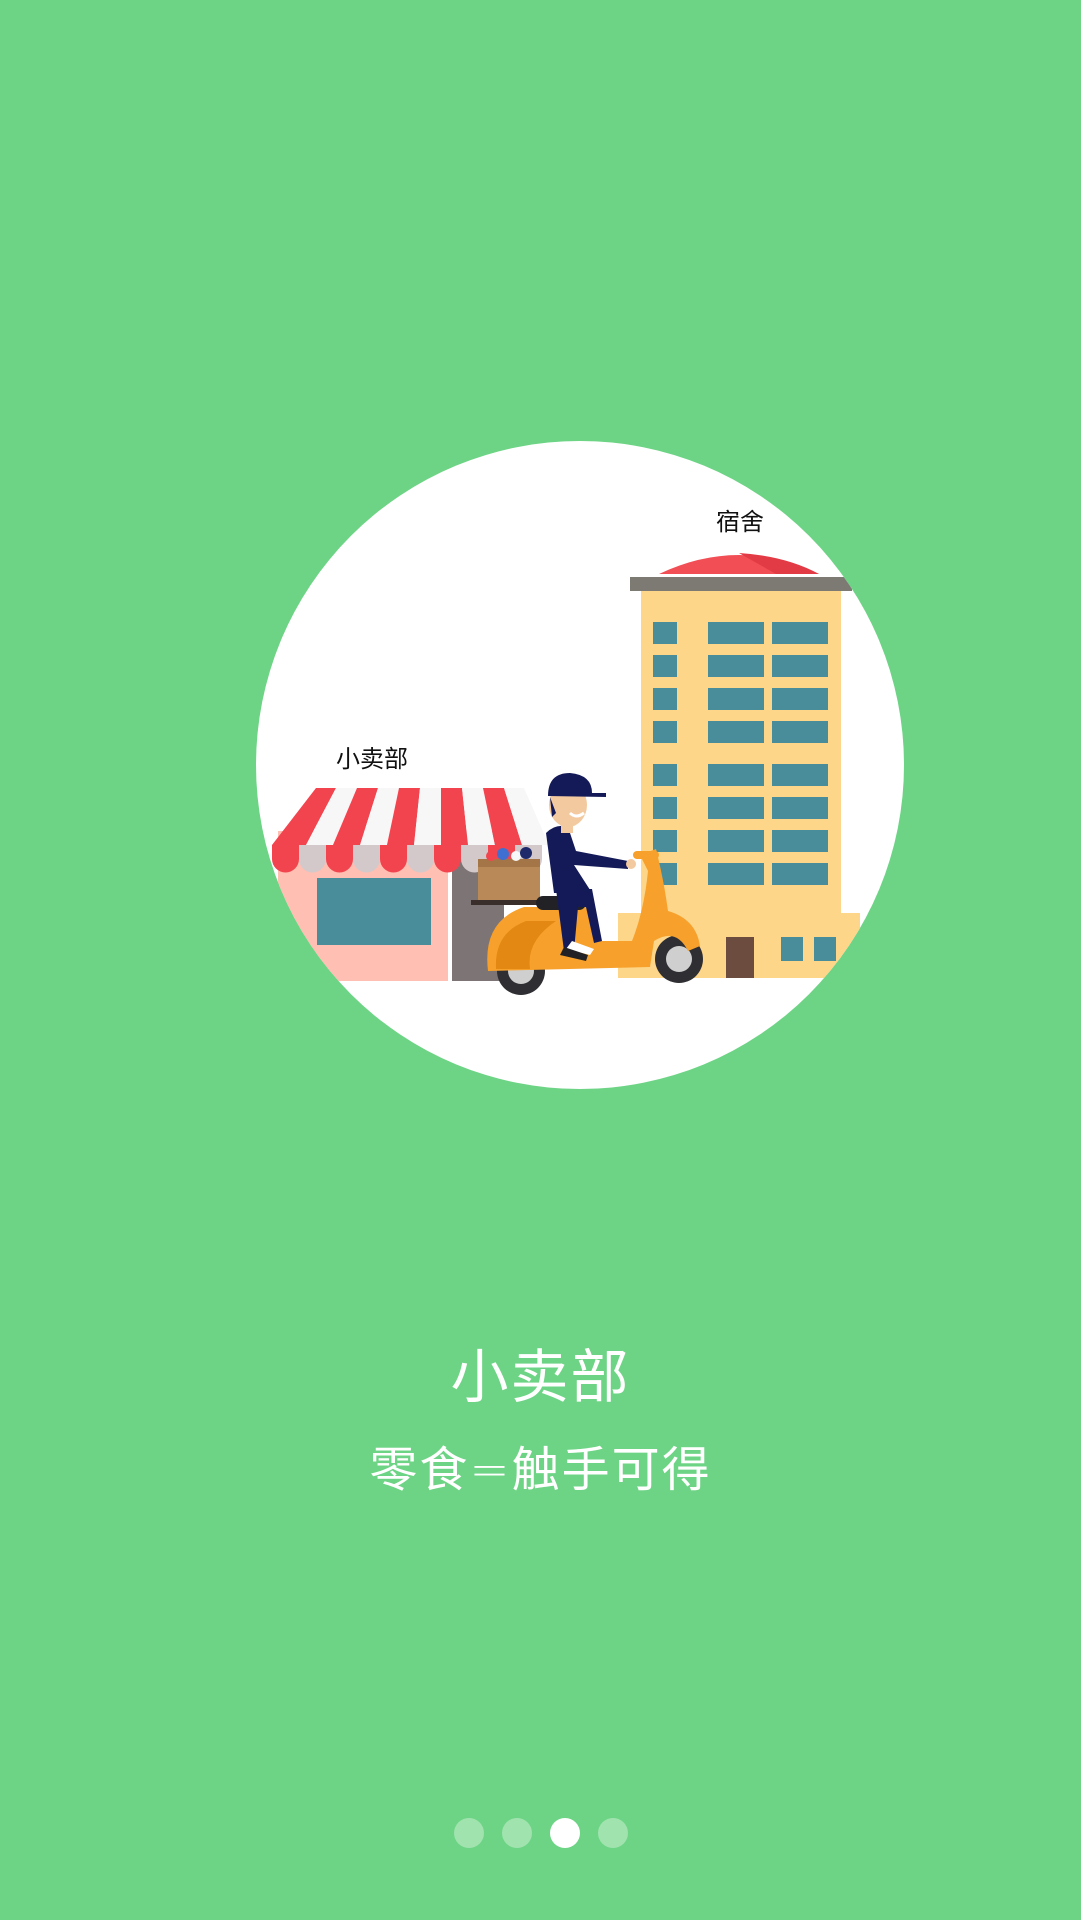 Image resolution: width=1081 pixels, height=1920 pixels. What do you see at coordinates (540, 1470) in the screenshot?
I see `page-subtitle: 零食=触手可得` at bounding box center [540, 1470].